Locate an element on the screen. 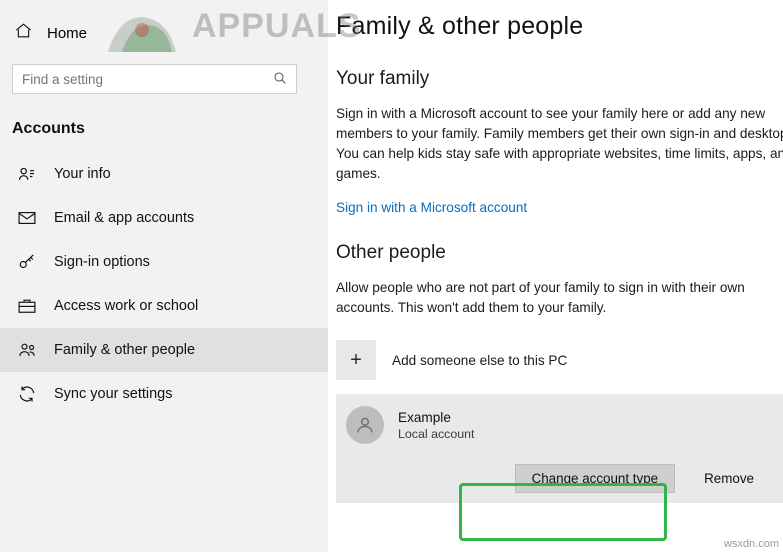 The width and height of the screenshot is (783, 552). plus-icon: + is located at coordinates (356, 360).